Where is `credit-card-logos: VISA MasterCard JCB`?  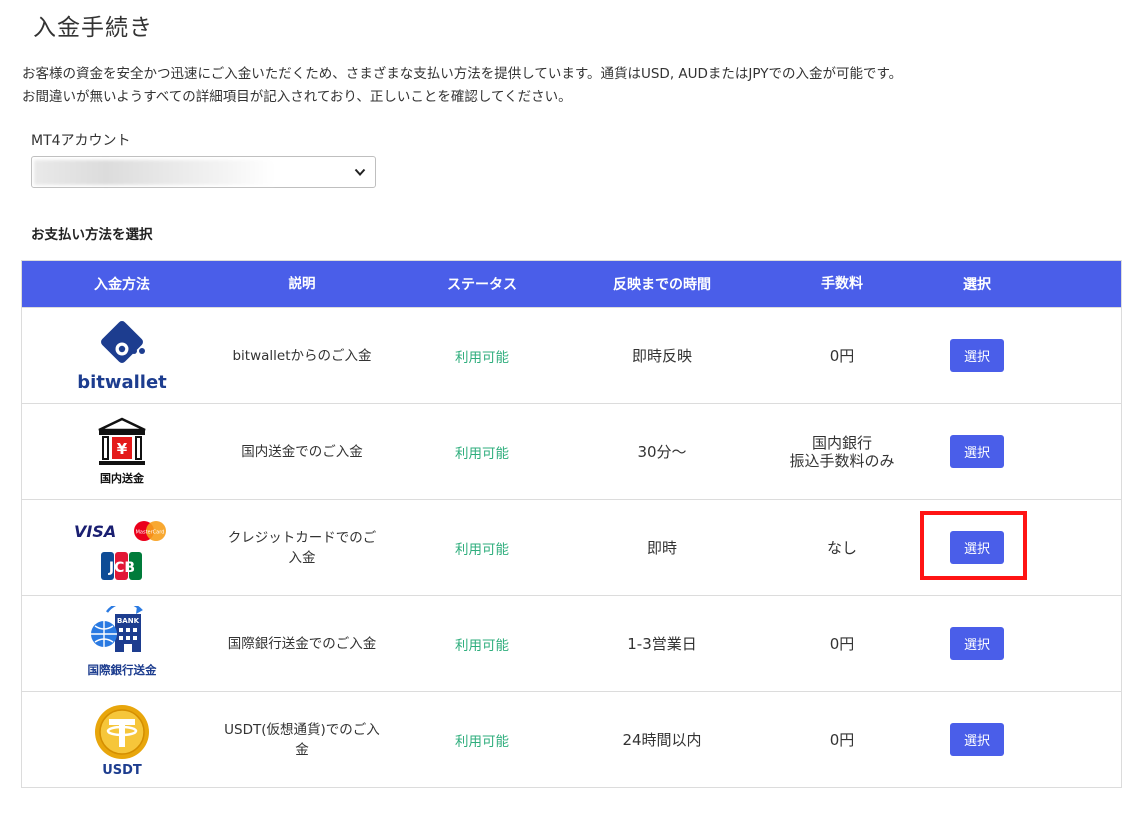 credit-card-logos: VISA MasterCard JCB is located at coordinates (122, 548).